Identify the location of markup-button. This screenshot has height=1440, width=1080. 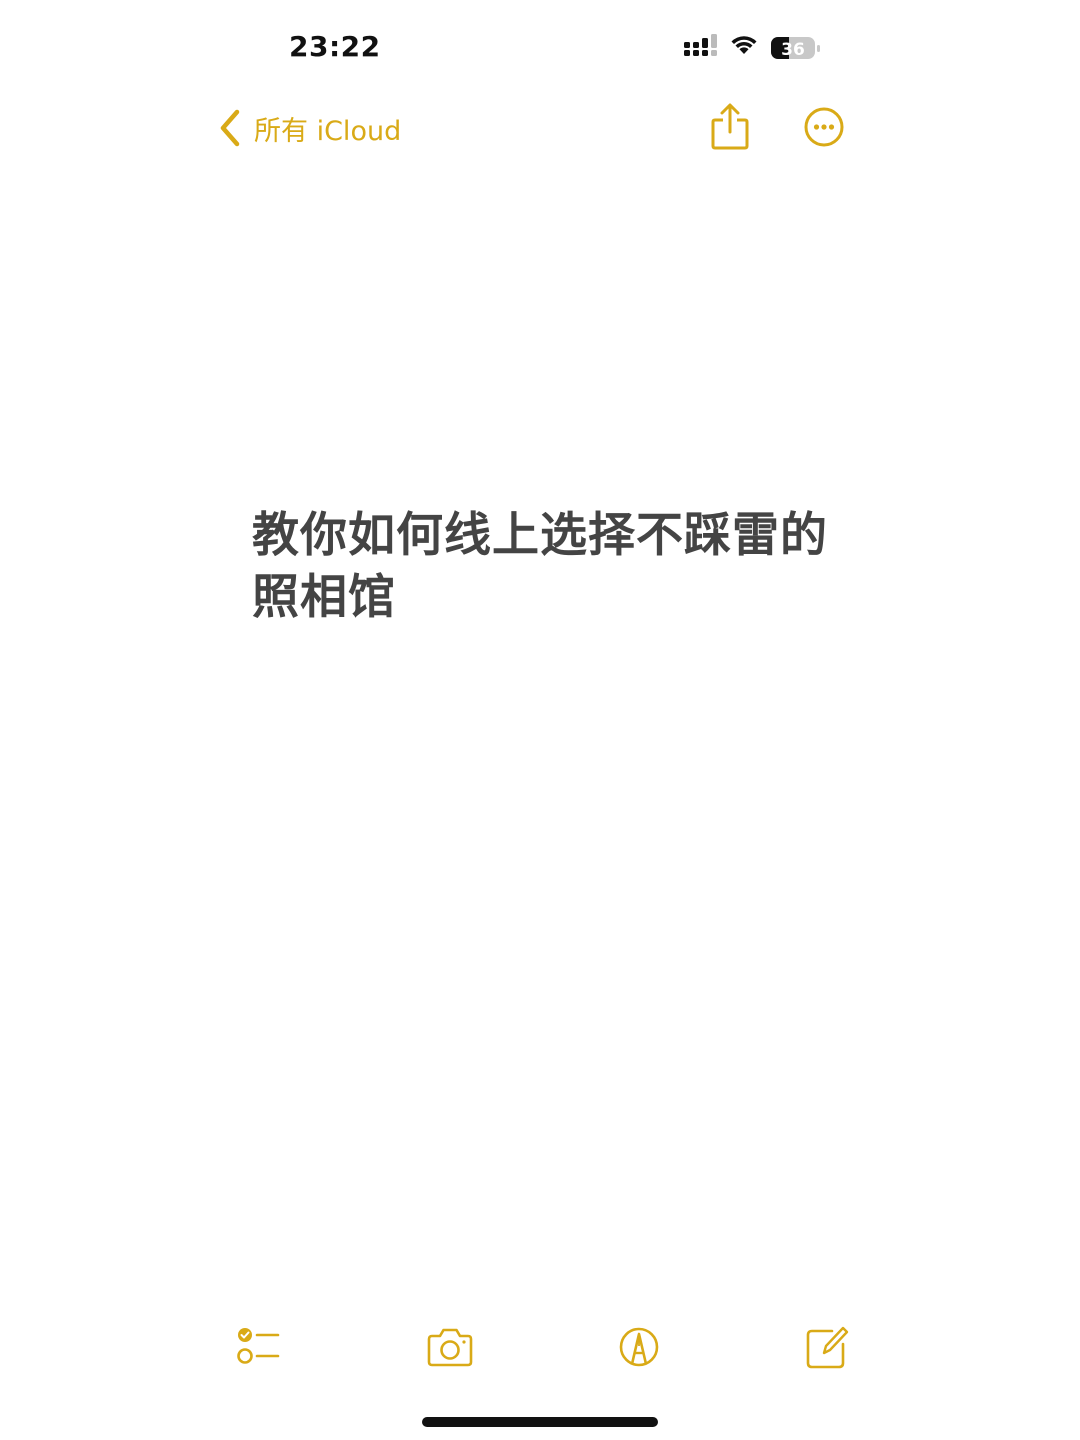
(639, 1347).